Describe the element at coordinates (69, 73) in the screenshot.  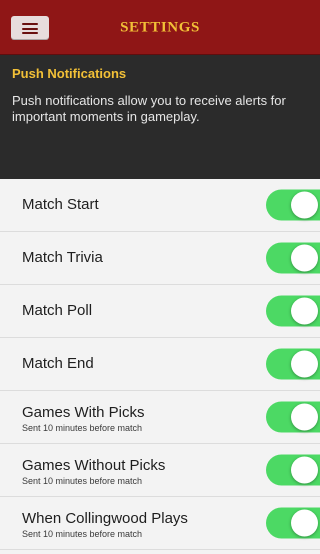
I see `notice-title: Push Notifications` at that location.